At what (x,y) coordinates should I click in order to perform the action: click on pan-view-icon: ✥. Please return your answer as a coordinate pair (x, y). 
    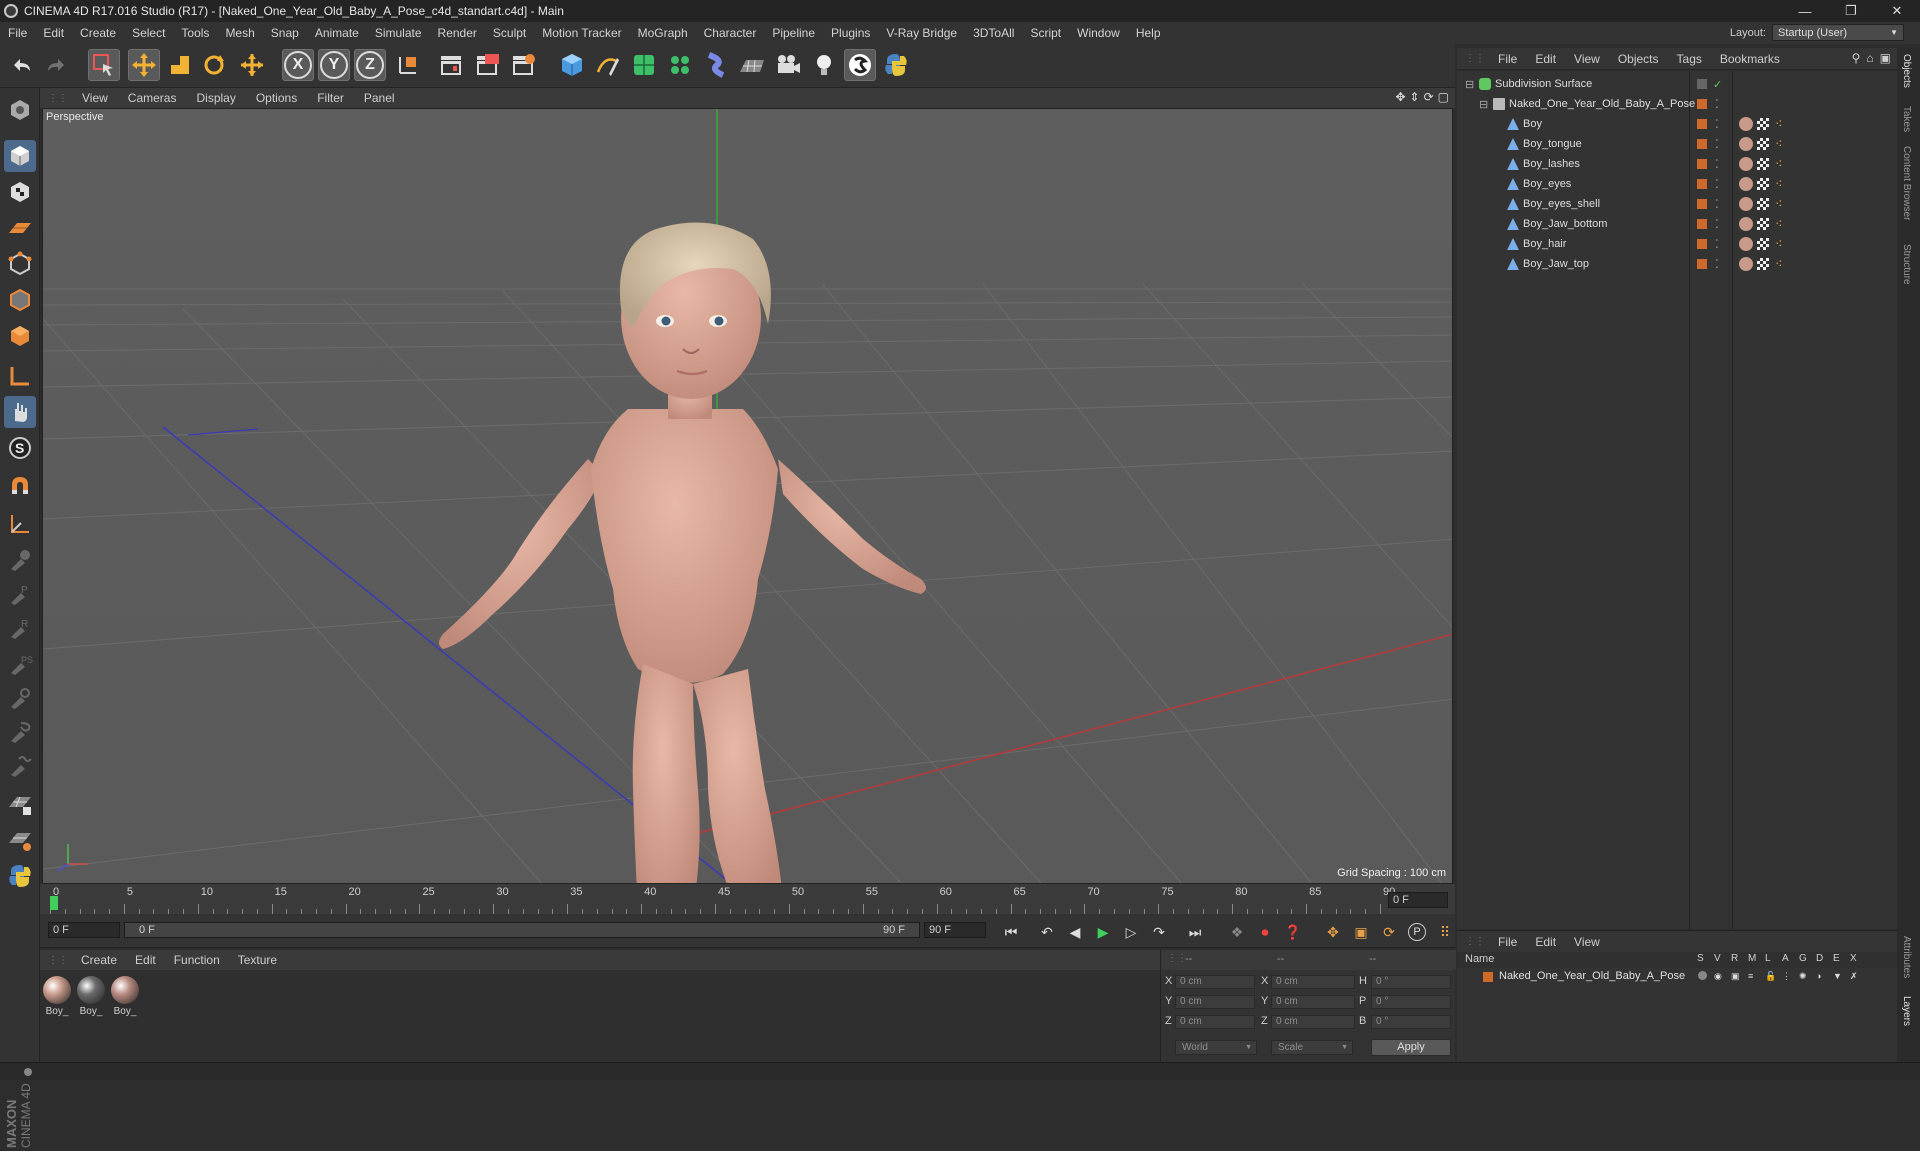
    Looking at the image, I should click on (1400, 97).